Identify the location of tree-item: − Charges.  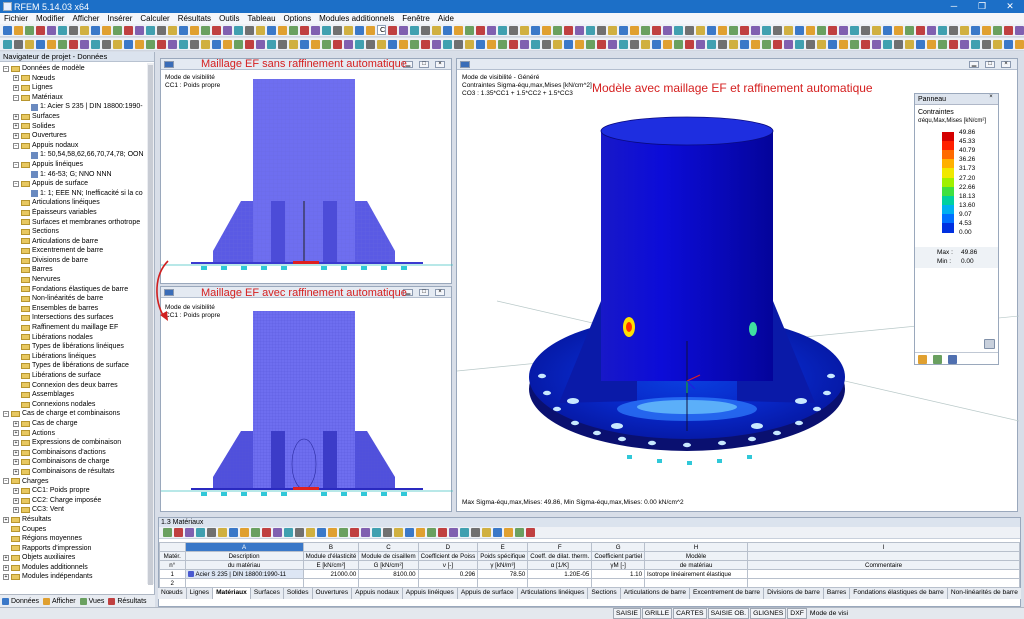
(73, 482).